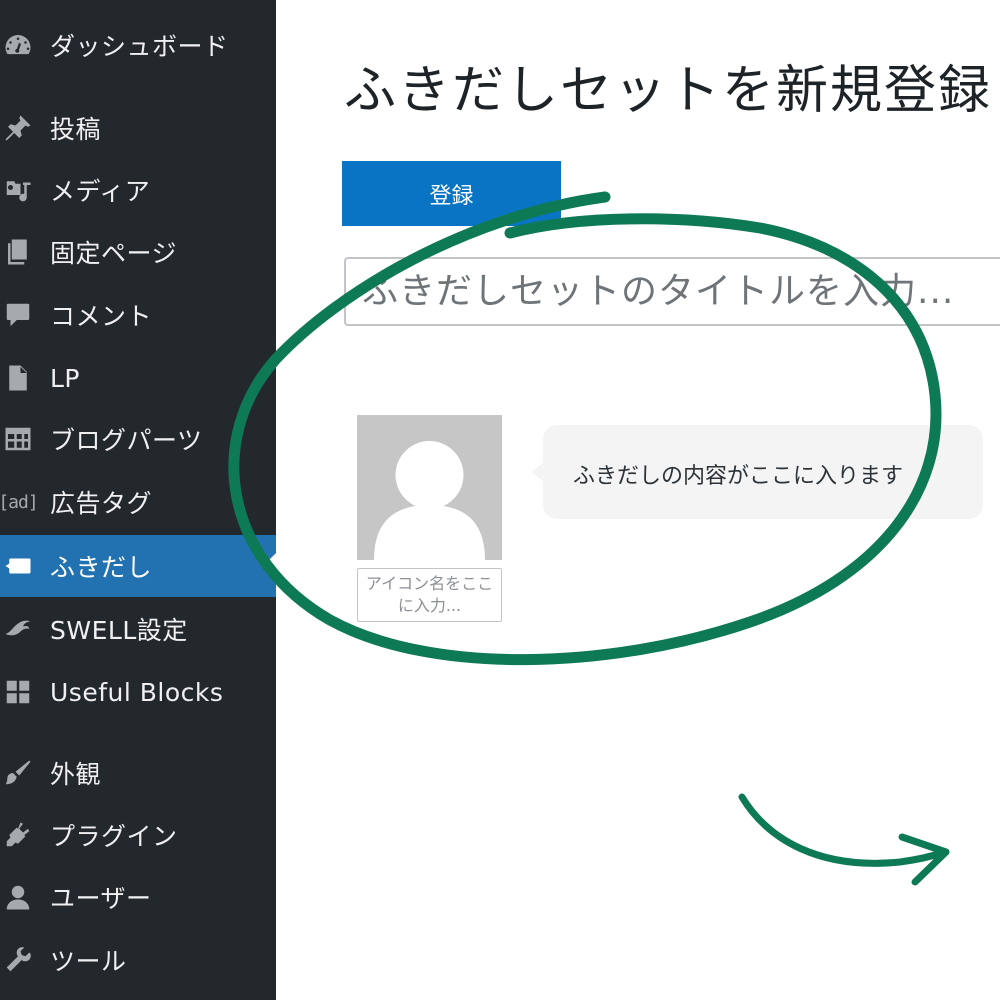  Describe the element at coordinates (18, 897) in the screenshot. I see `user-icon` at that location.